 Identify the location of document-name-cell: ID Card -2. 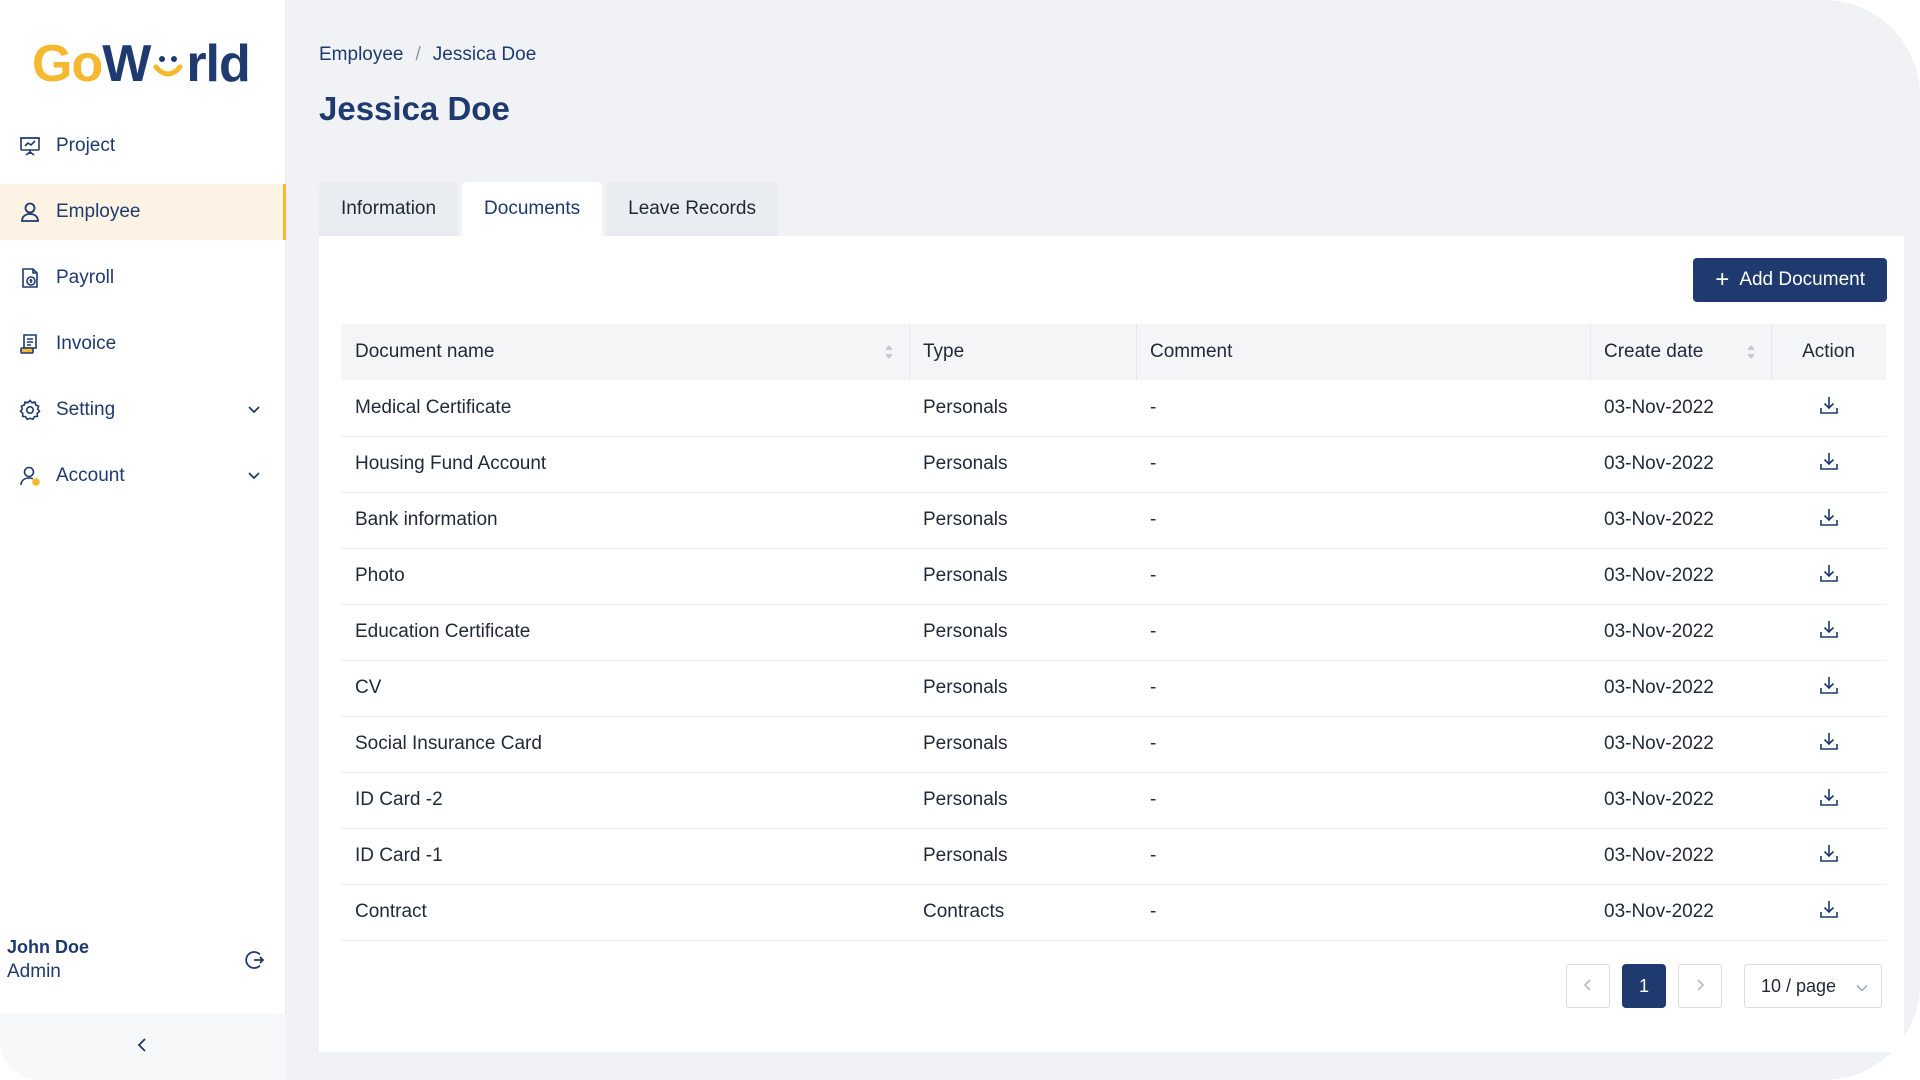
(625, 800).